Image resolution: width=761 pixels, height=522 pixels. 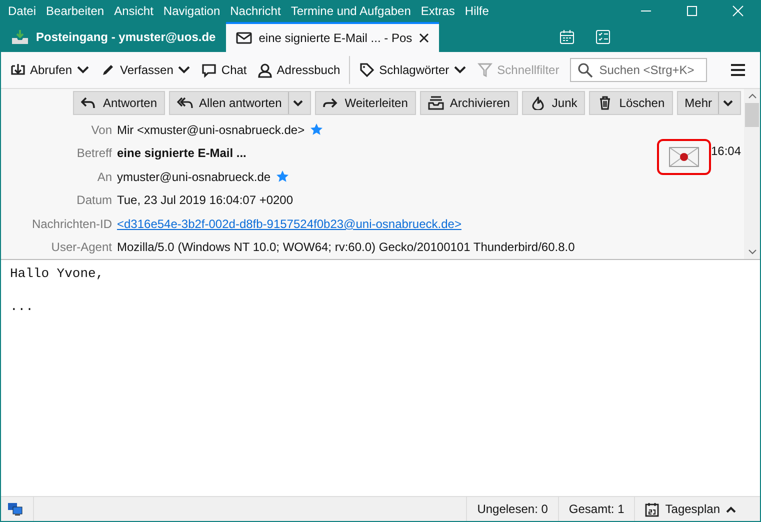 I want to click on action-button: Junk, so click(x=554, y=103).